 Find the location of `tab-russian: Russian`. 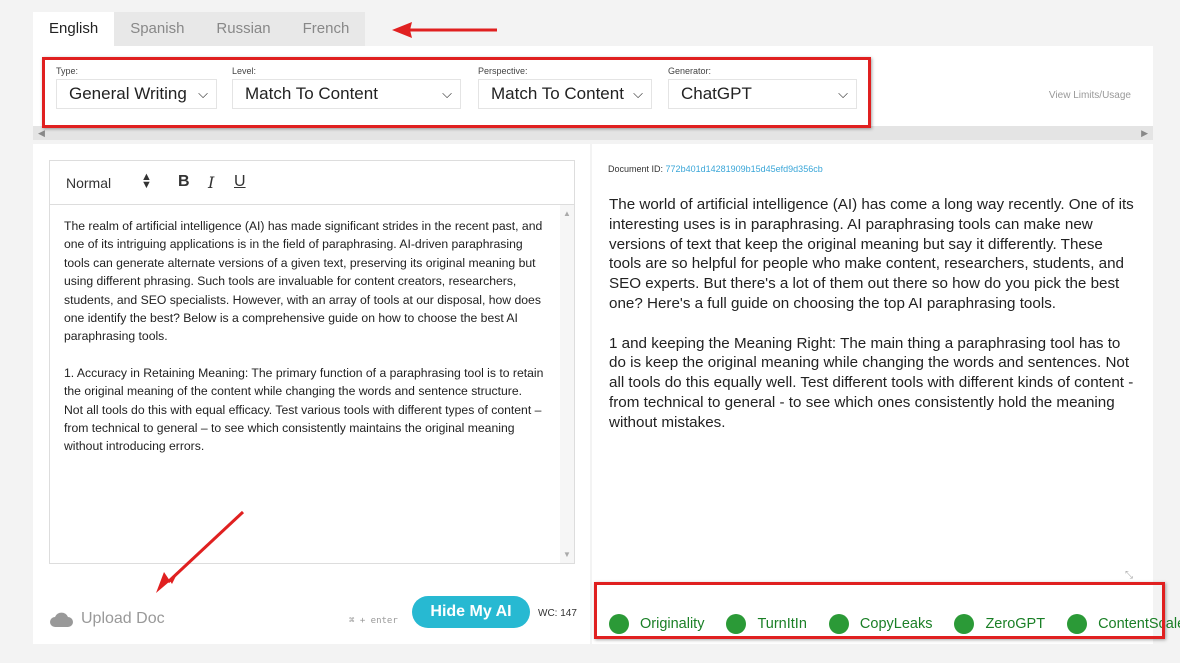

tab-russian: Russian is located at coordinates (243, 29).